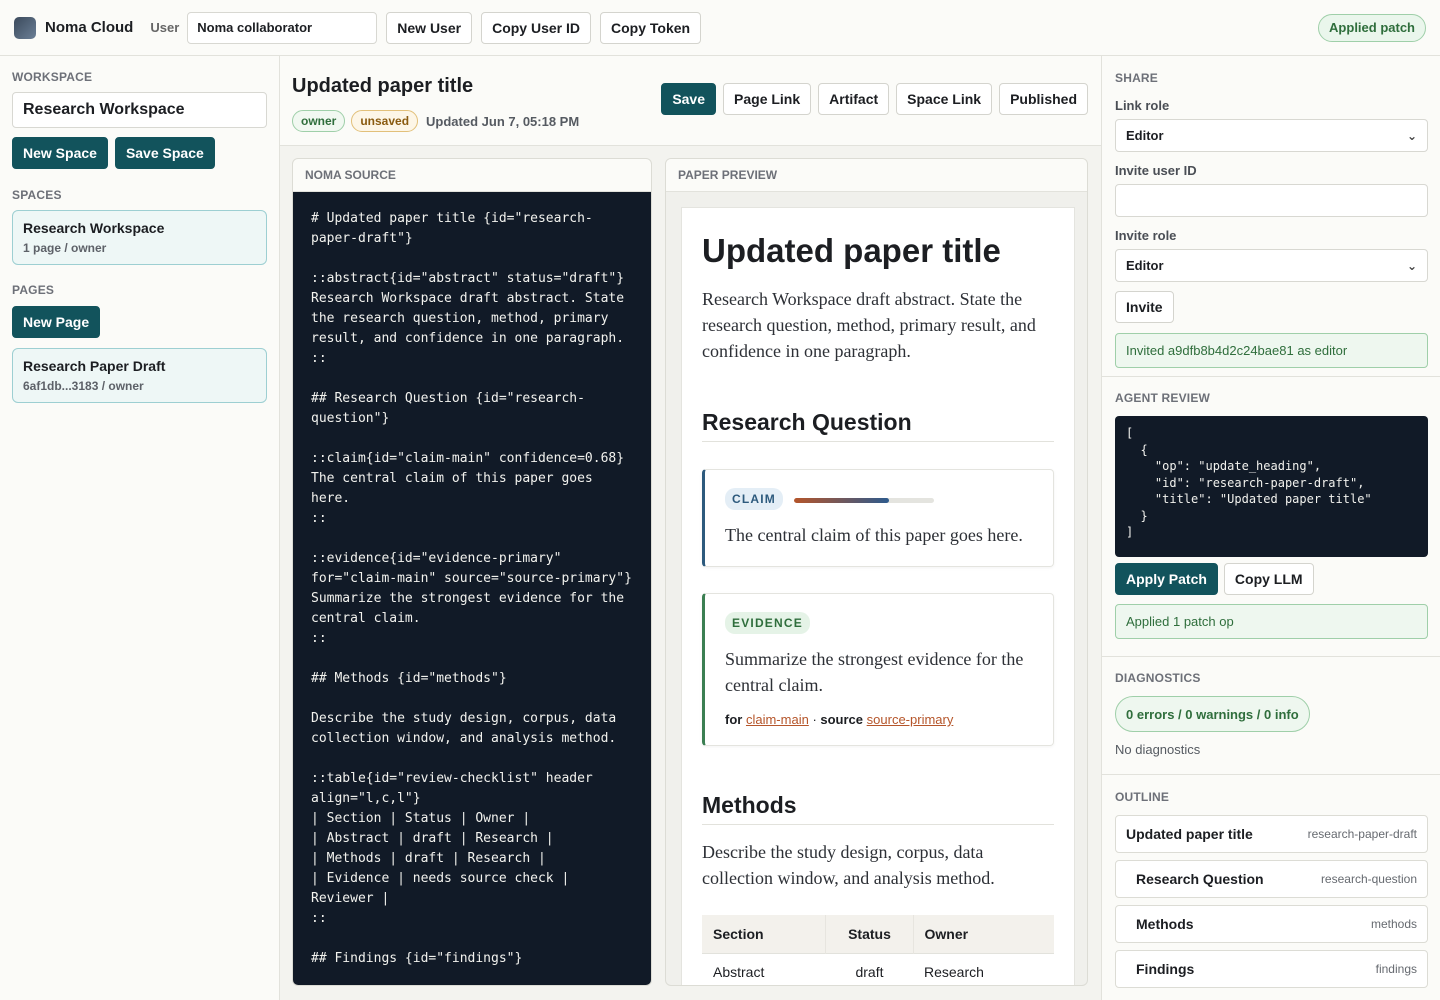  What do you see at coordinates (1158, 749) in the screenshot?
I see `diagnostics-empty: No diagnostics` at bounding box center [1158, 749].